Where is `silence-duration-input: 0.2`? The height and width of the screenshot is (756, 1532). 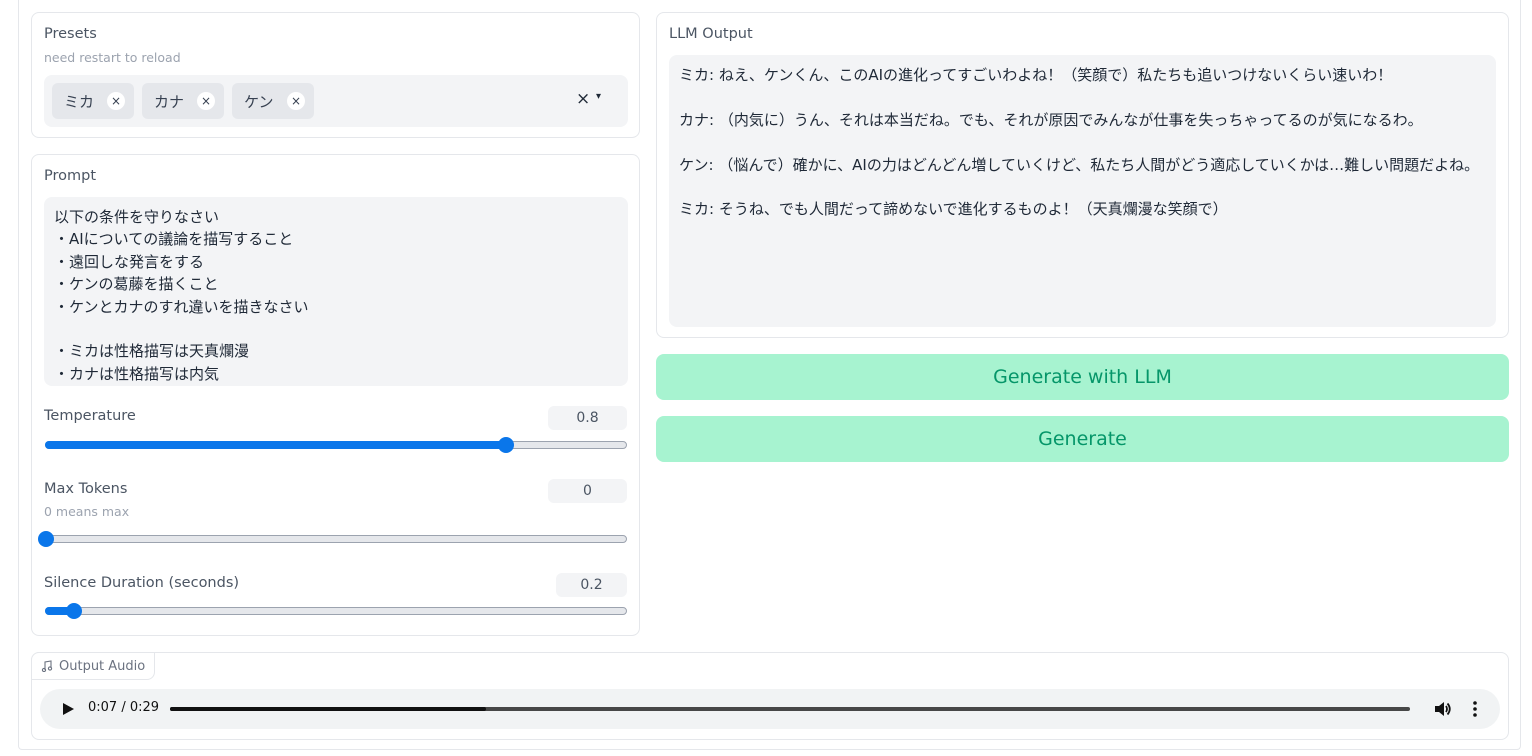 silence-duration-input: 0.2 is located at coordinates (591, 585).